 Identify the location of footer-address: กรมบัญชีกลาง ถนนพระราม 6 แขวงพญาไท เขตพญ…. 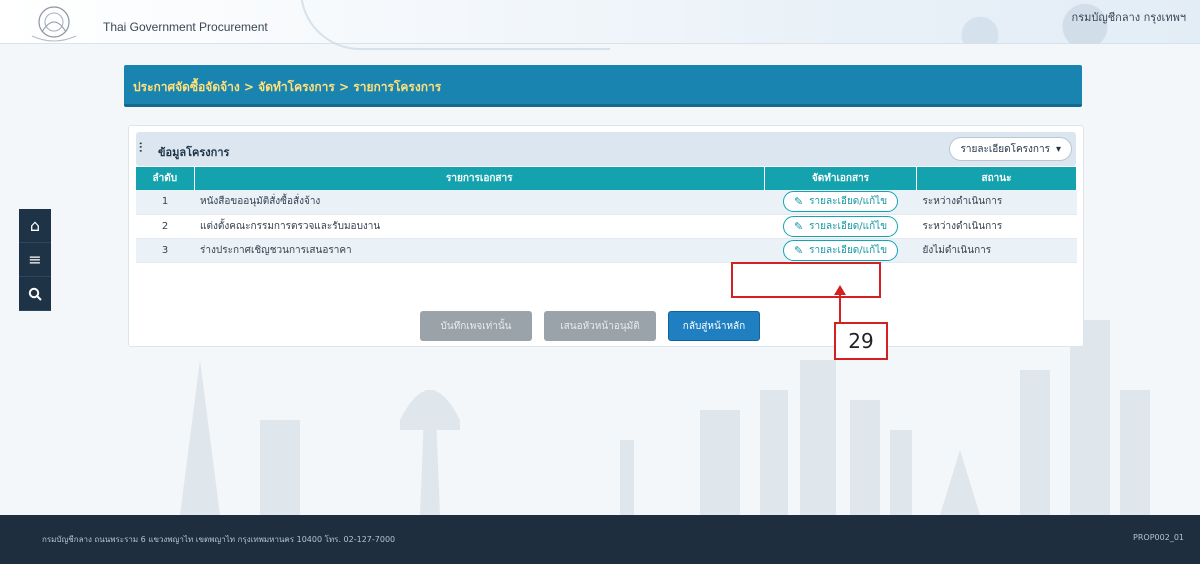
(219, 539).